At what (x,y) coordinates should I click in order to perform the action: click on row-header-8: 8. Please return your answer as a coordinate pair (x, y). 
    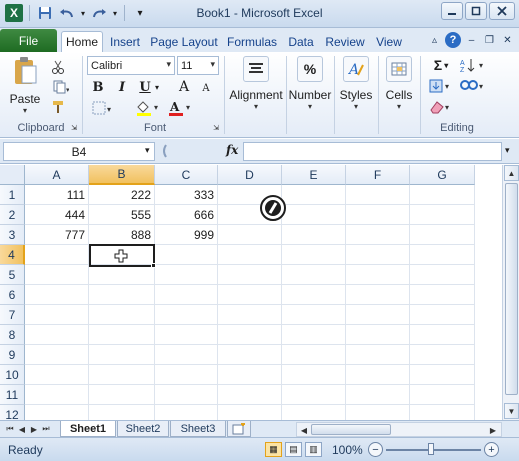
    Looking at the image, I should click on (12, 335).